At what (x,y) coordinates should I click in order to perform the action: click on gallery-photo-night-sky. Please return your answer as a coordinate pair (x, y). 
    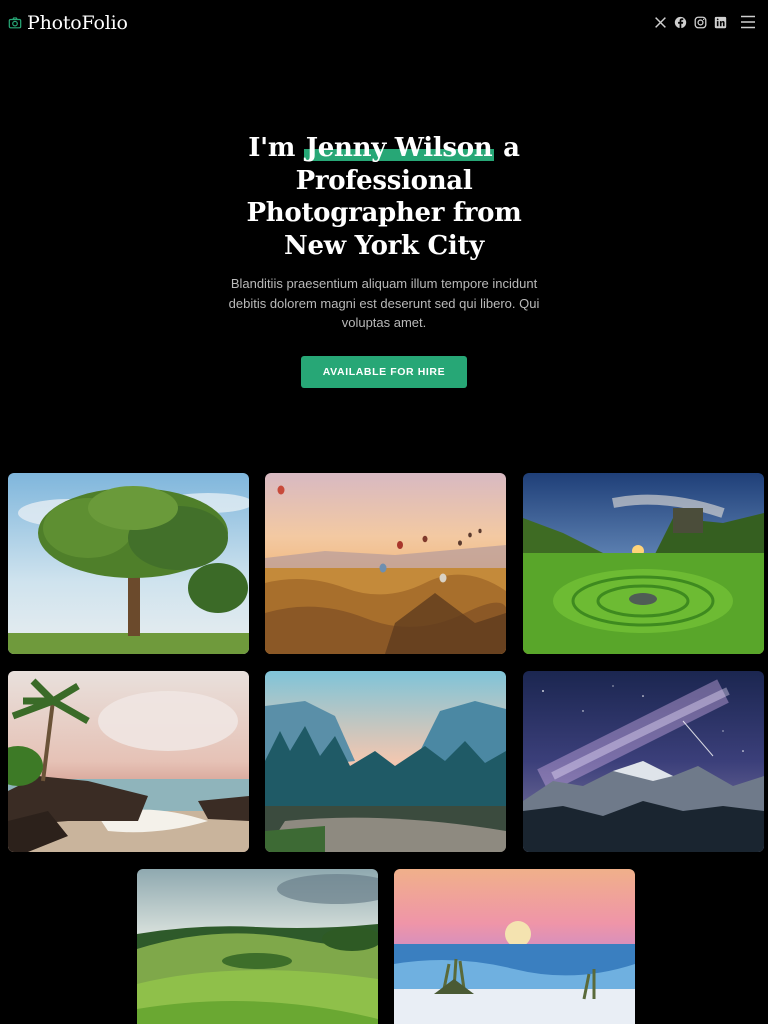
    Looking at the image, I should click on (643, 761).